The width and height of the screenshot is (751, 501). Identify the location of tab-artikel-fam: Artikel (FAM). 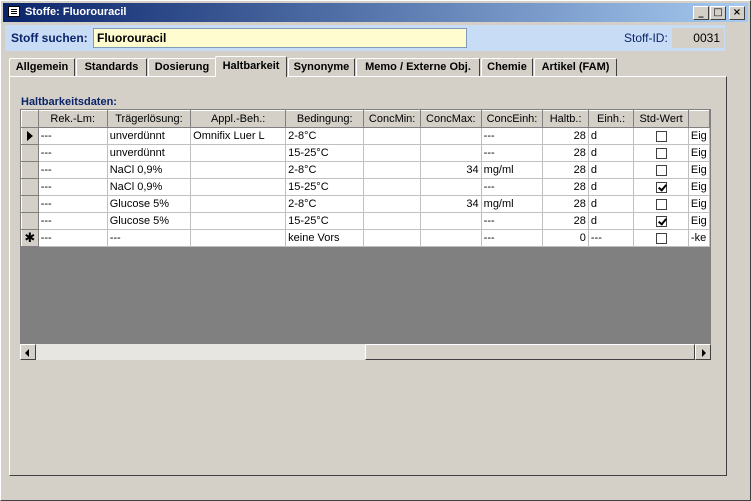
(575, 67).